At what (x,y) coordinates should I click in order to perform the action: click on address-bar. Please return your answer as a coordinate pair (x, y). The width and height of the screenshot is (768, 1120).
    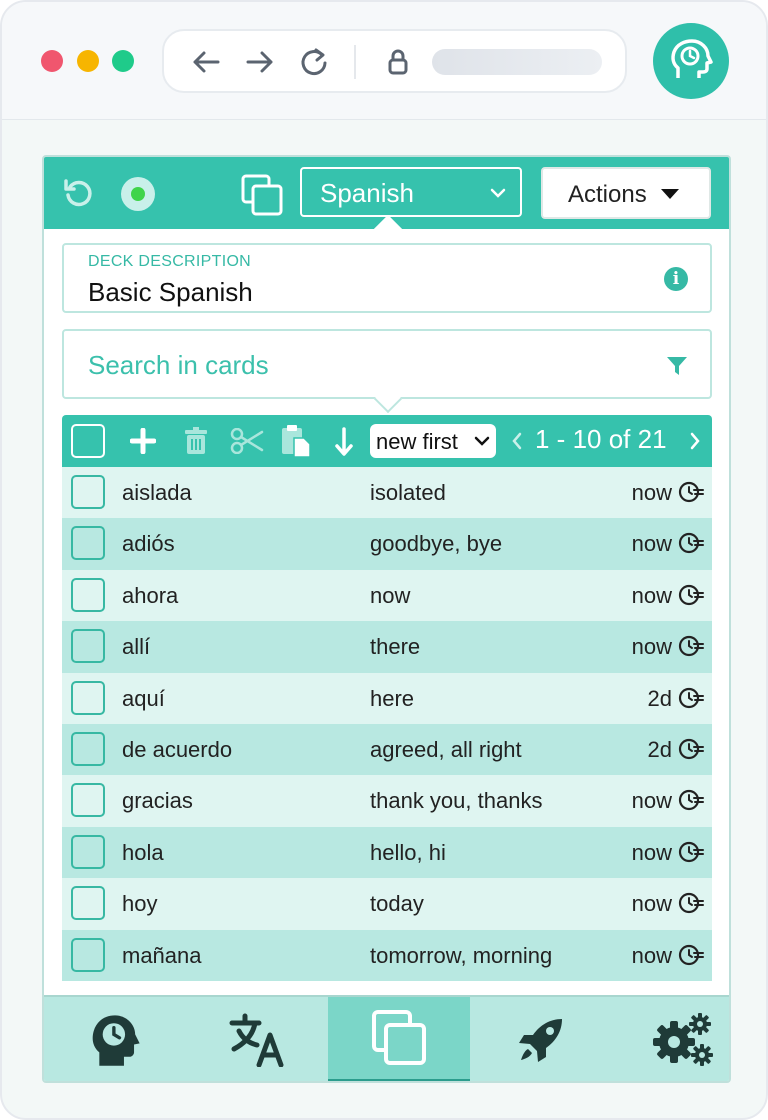
    Looking at the image, I should click on (394, 61).